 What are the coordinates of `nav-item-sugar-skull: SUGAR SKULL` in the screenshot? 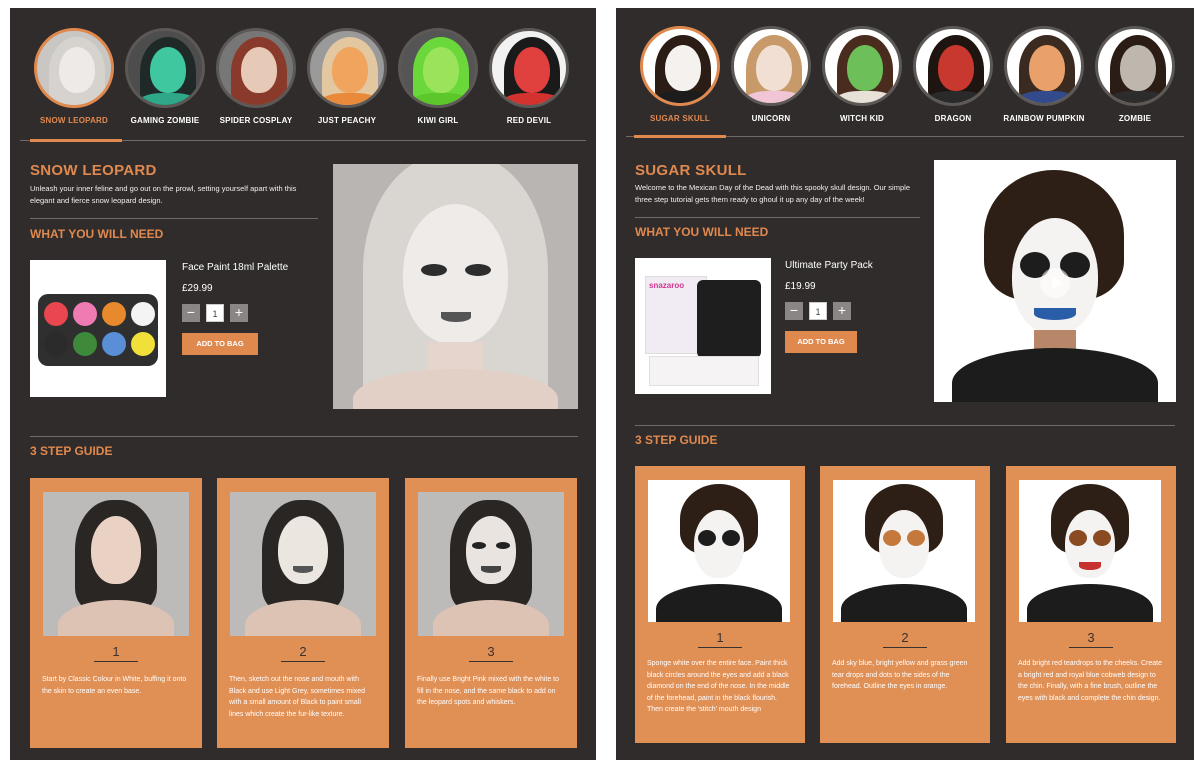 It's located at (680, 74).